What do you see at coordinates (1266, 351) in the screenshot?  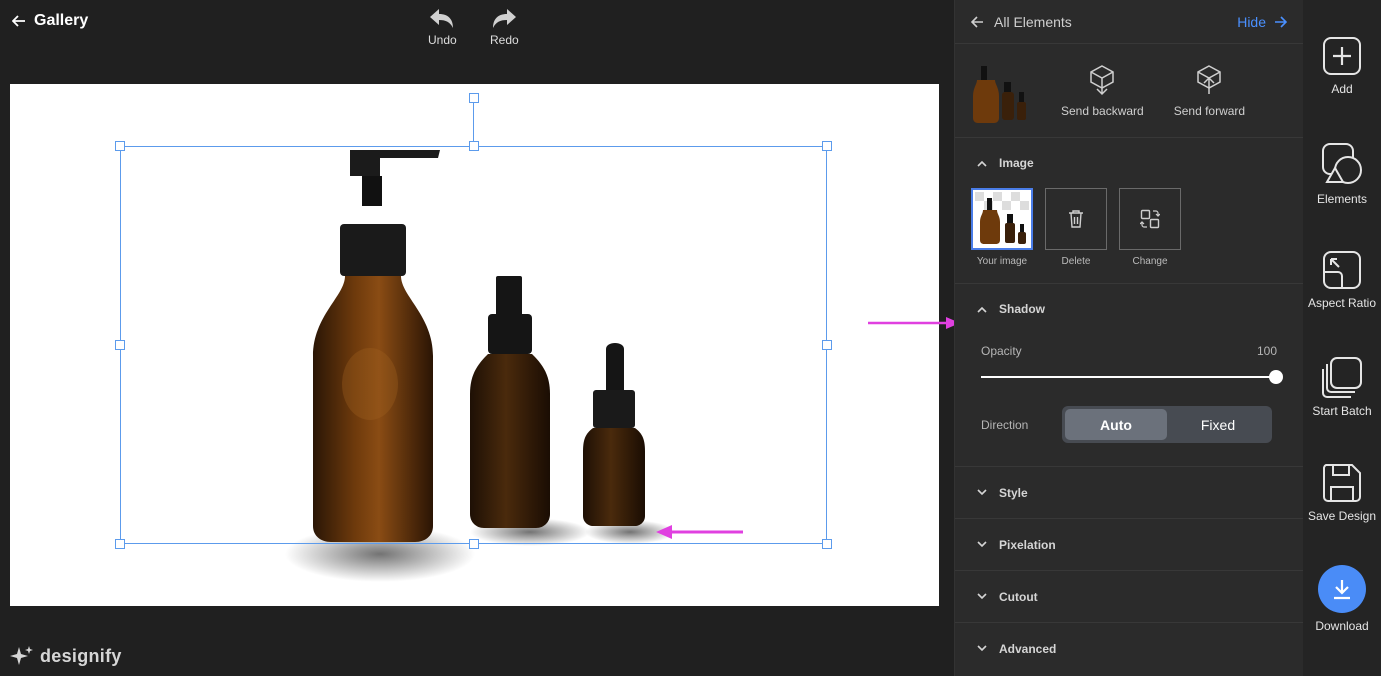 I see `opacity-value: 100` at bounding box center [1266, 351].